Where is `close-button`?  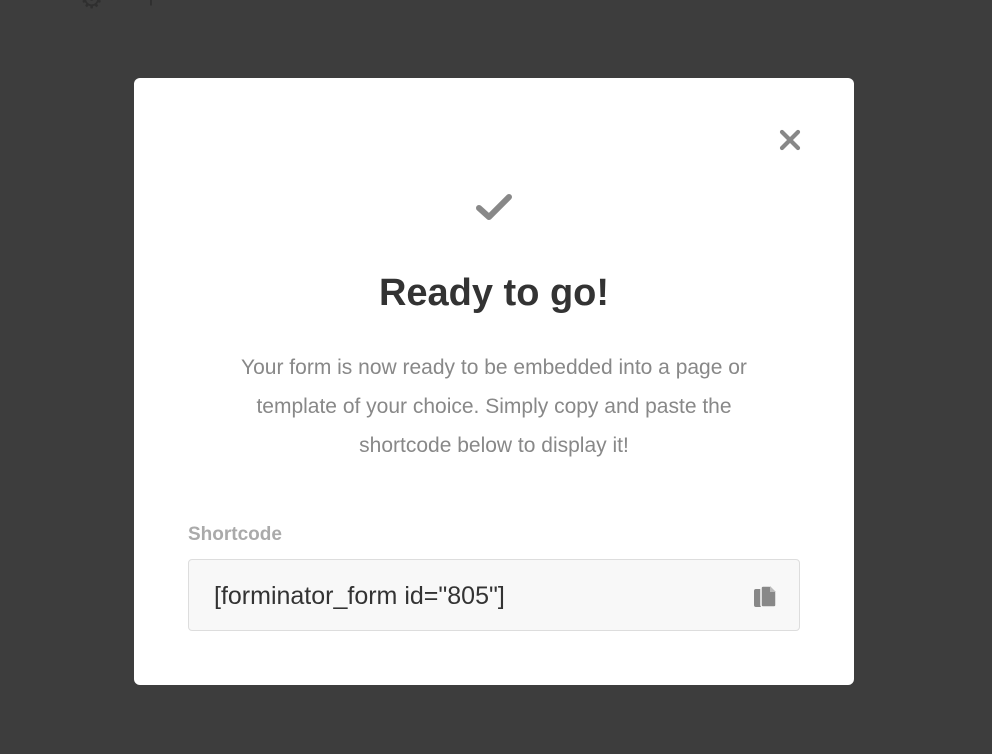 close-button is located at coordinates (790, 140).